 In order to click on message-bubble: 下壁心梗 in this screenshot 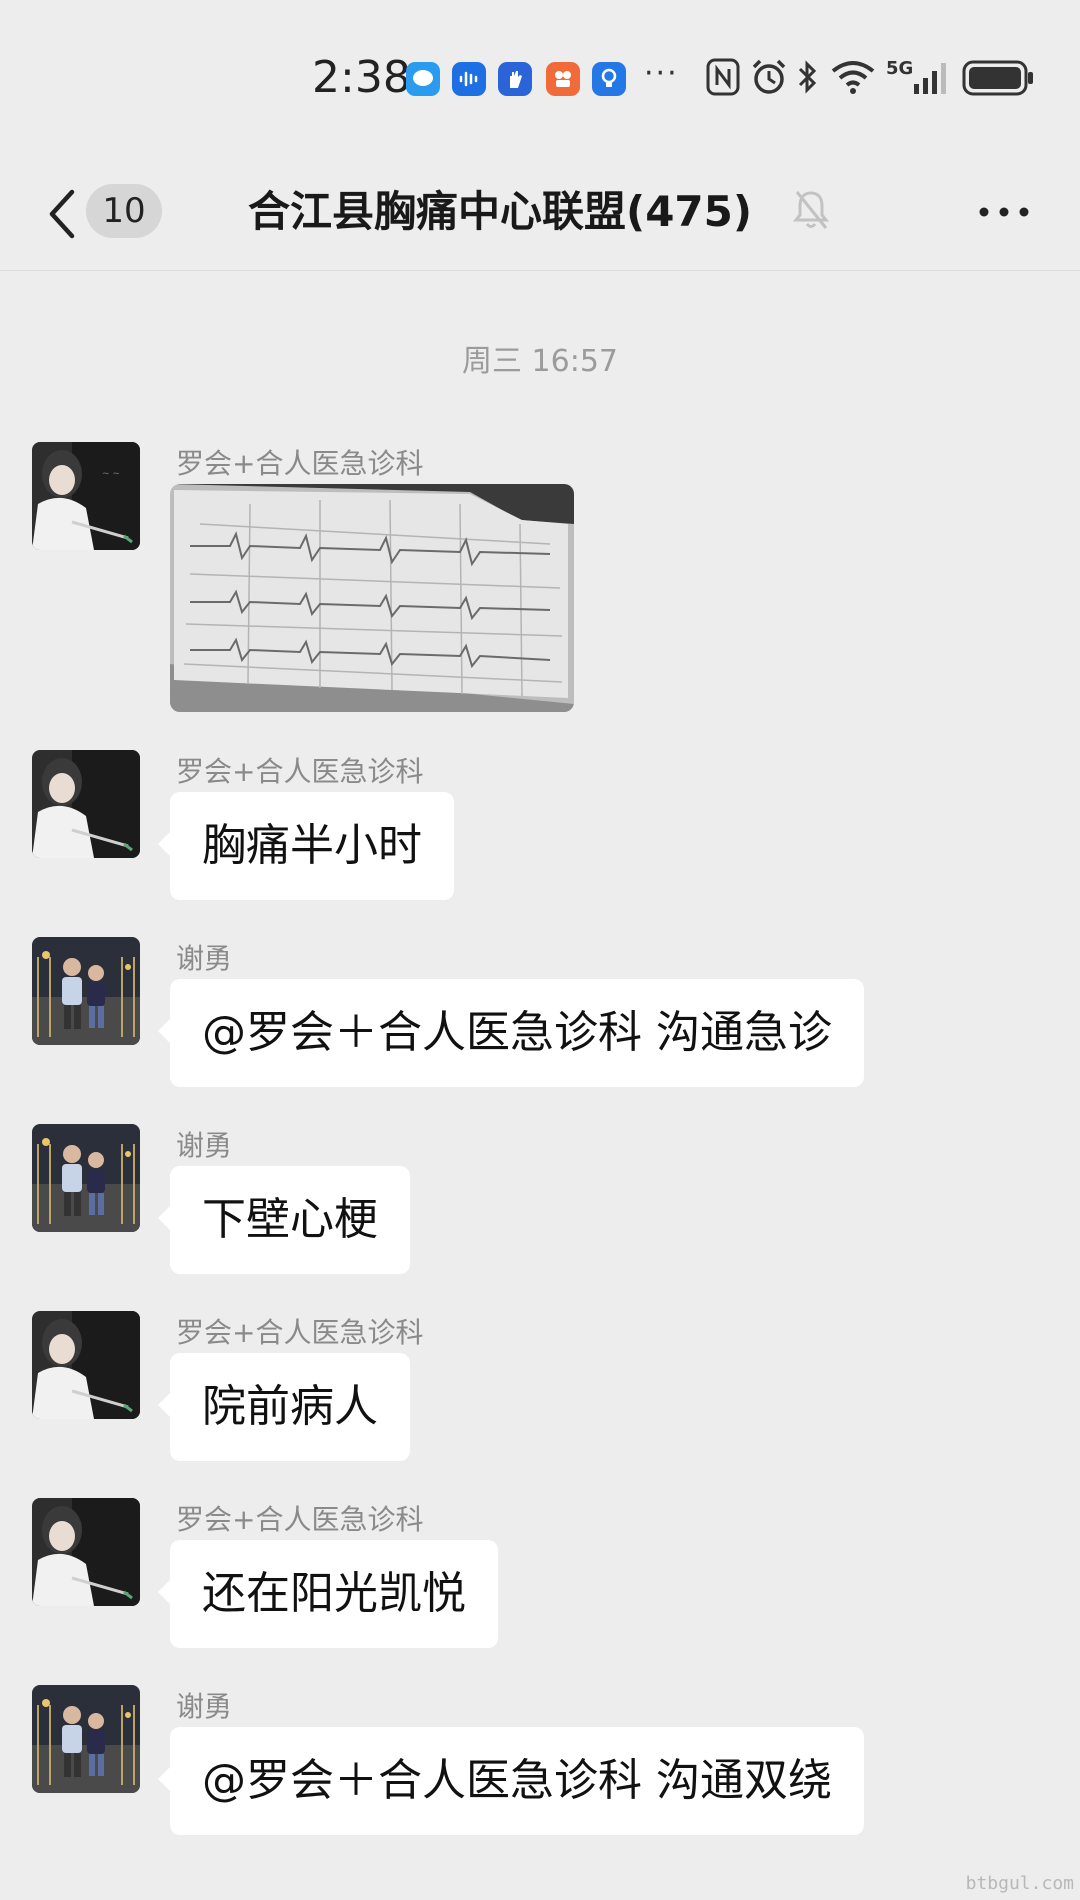, I will do `click(284, 1220)`.